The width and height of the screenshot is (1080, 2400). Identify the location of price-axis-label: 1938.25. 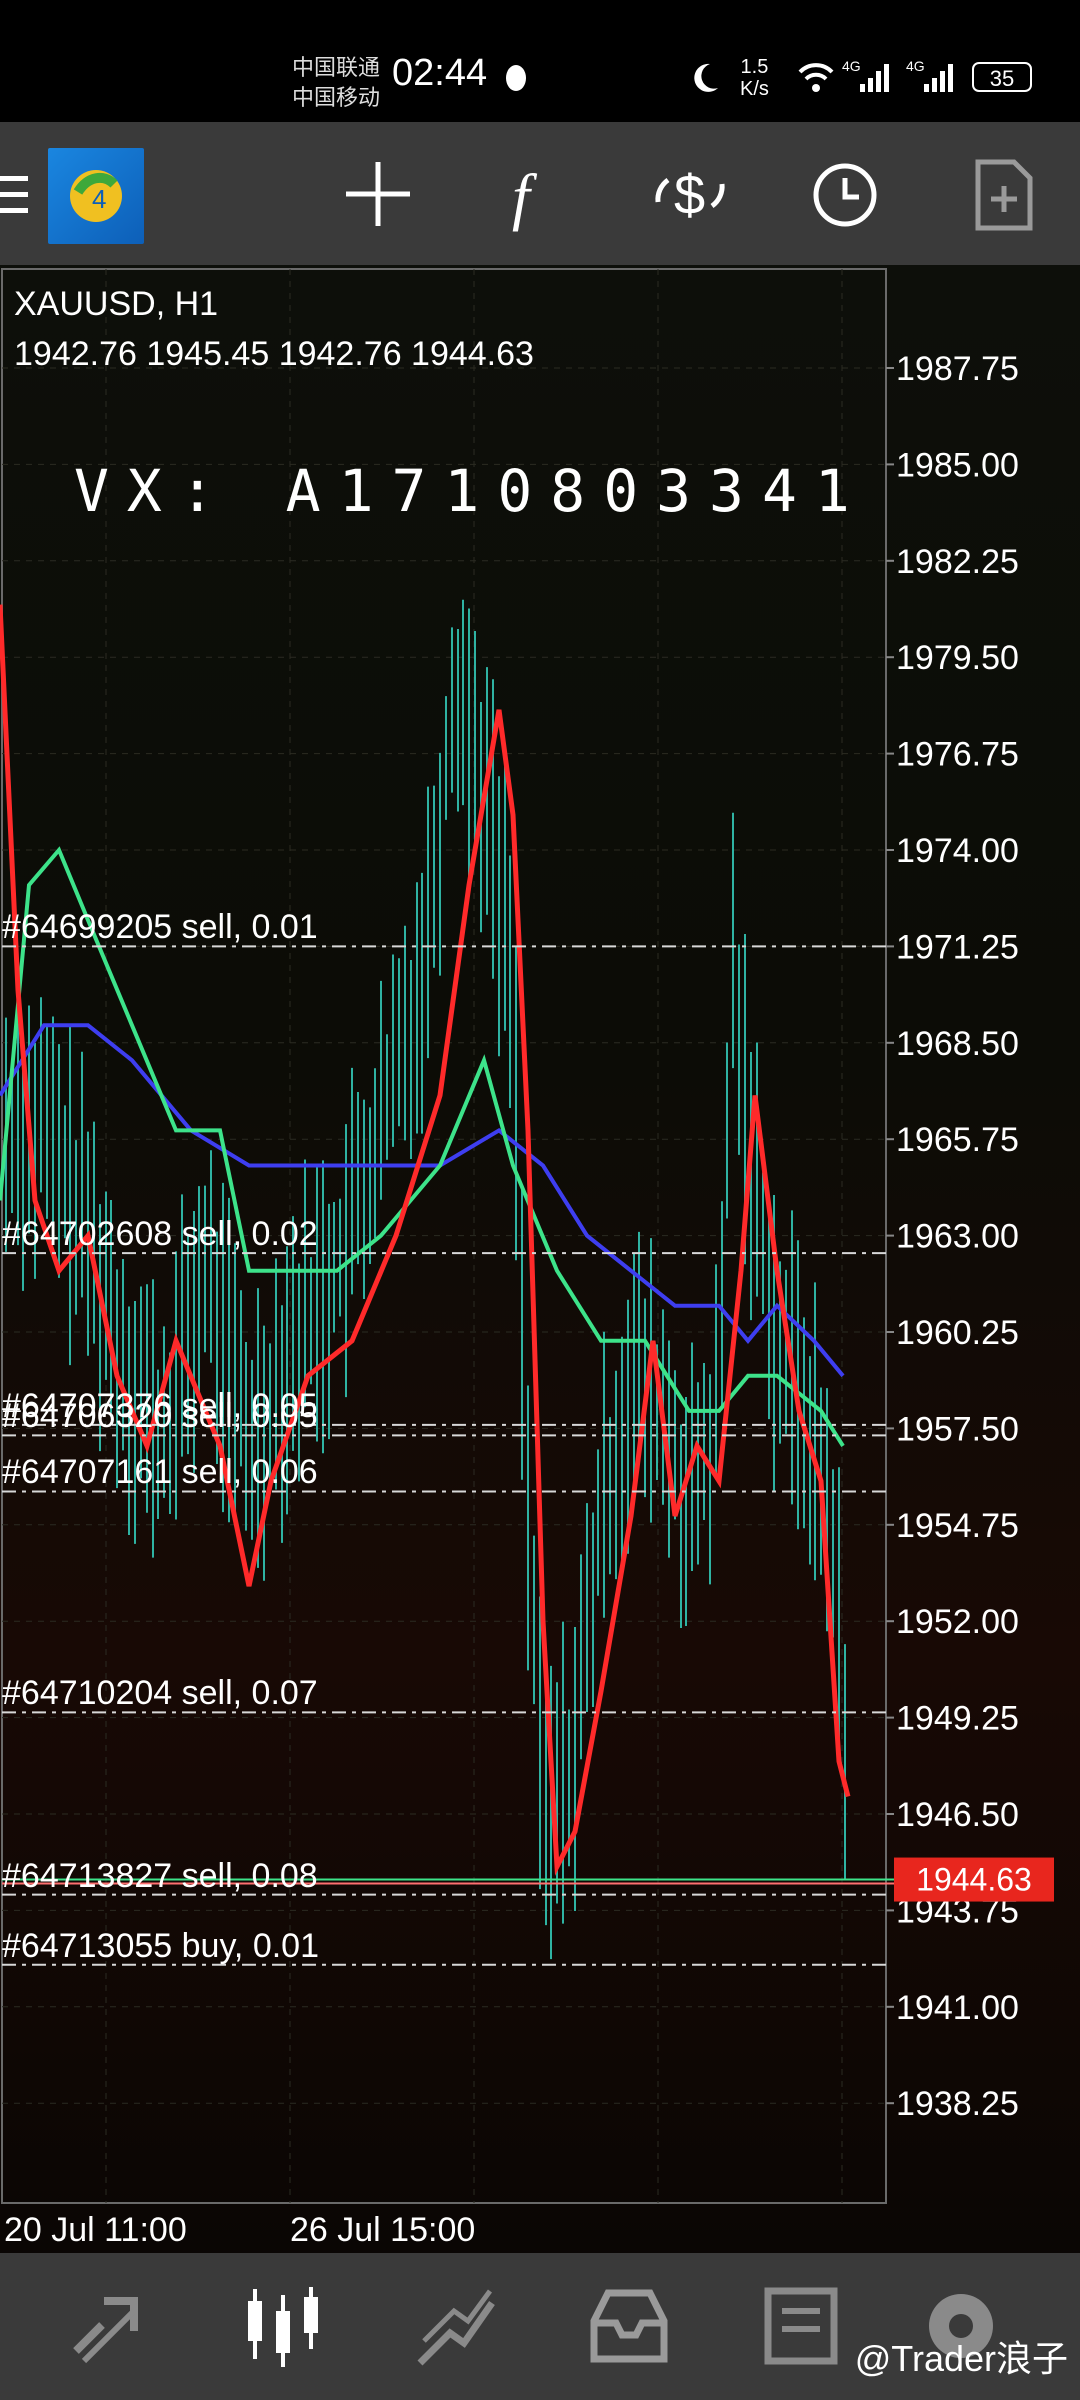
(957, 2104).